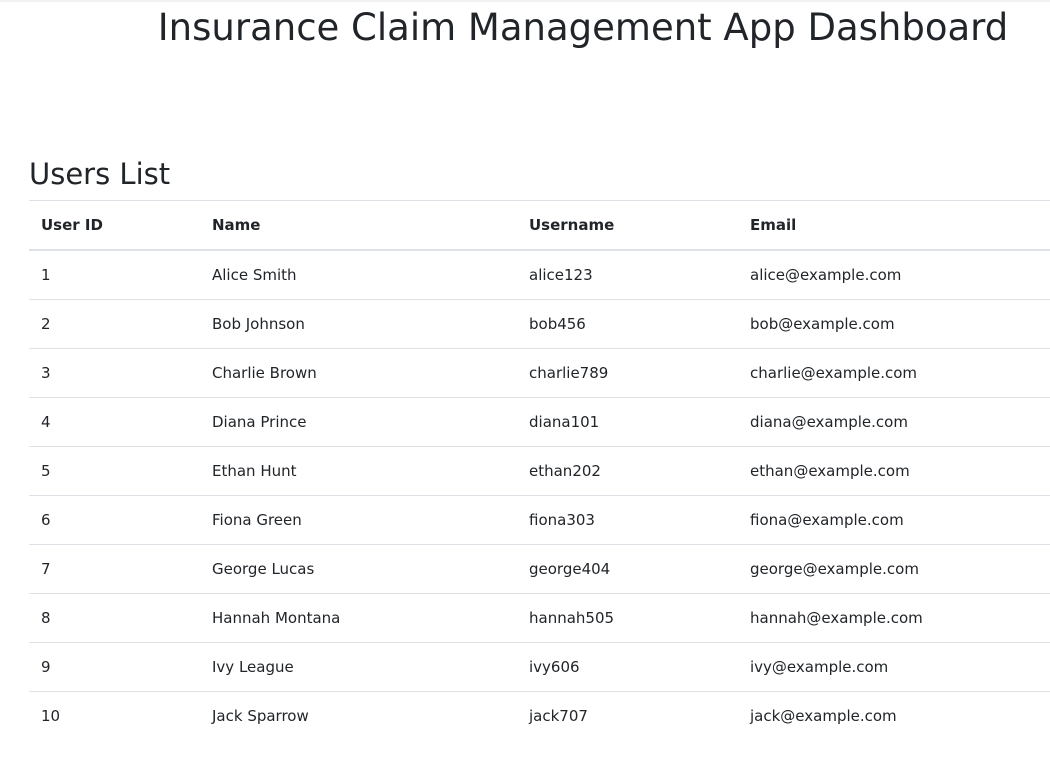 Image resolution: width=1050 pixels, height=775 pixels. Describe the element at coordinates (894, 324) in the screenshot. I see `email-cell: bob@example.com` at that location.